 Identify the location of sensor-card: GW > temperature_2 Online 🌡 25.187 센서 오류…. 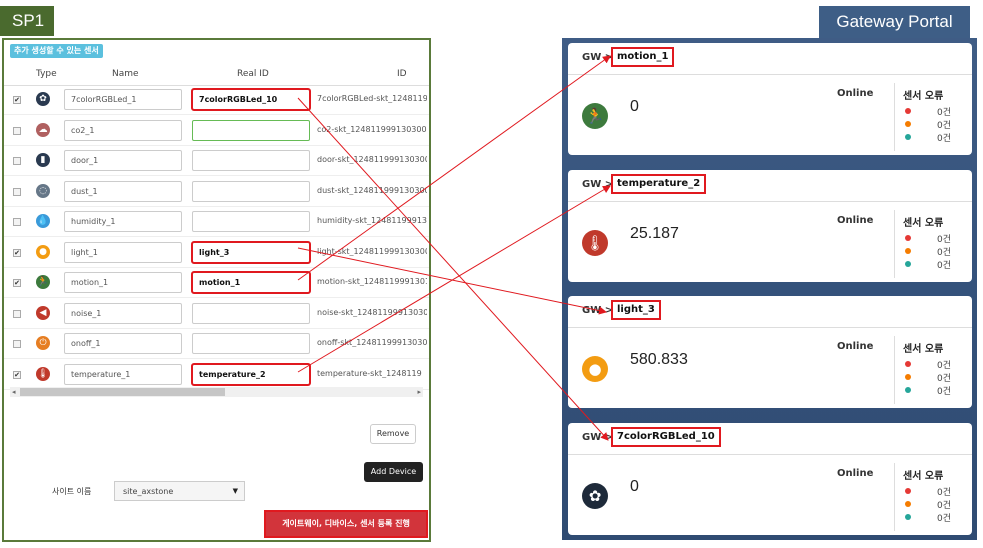
(770, 226).